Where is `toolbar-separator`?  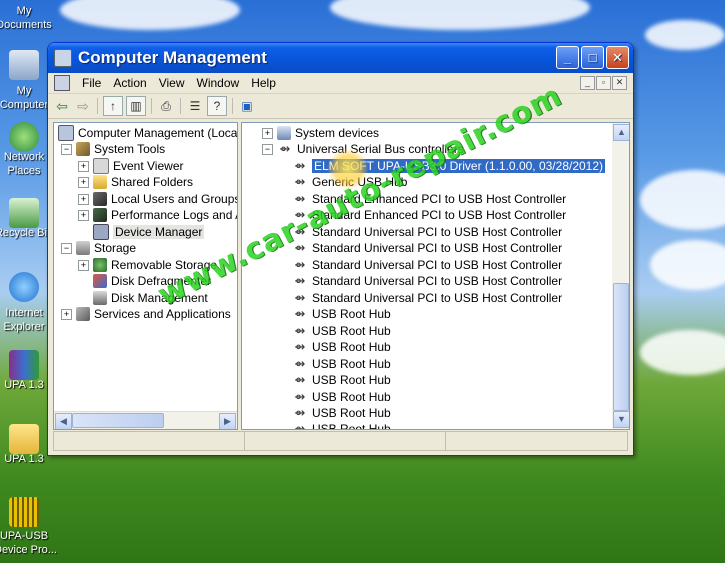 toolbar-separator is located at coordinates (151, 106).